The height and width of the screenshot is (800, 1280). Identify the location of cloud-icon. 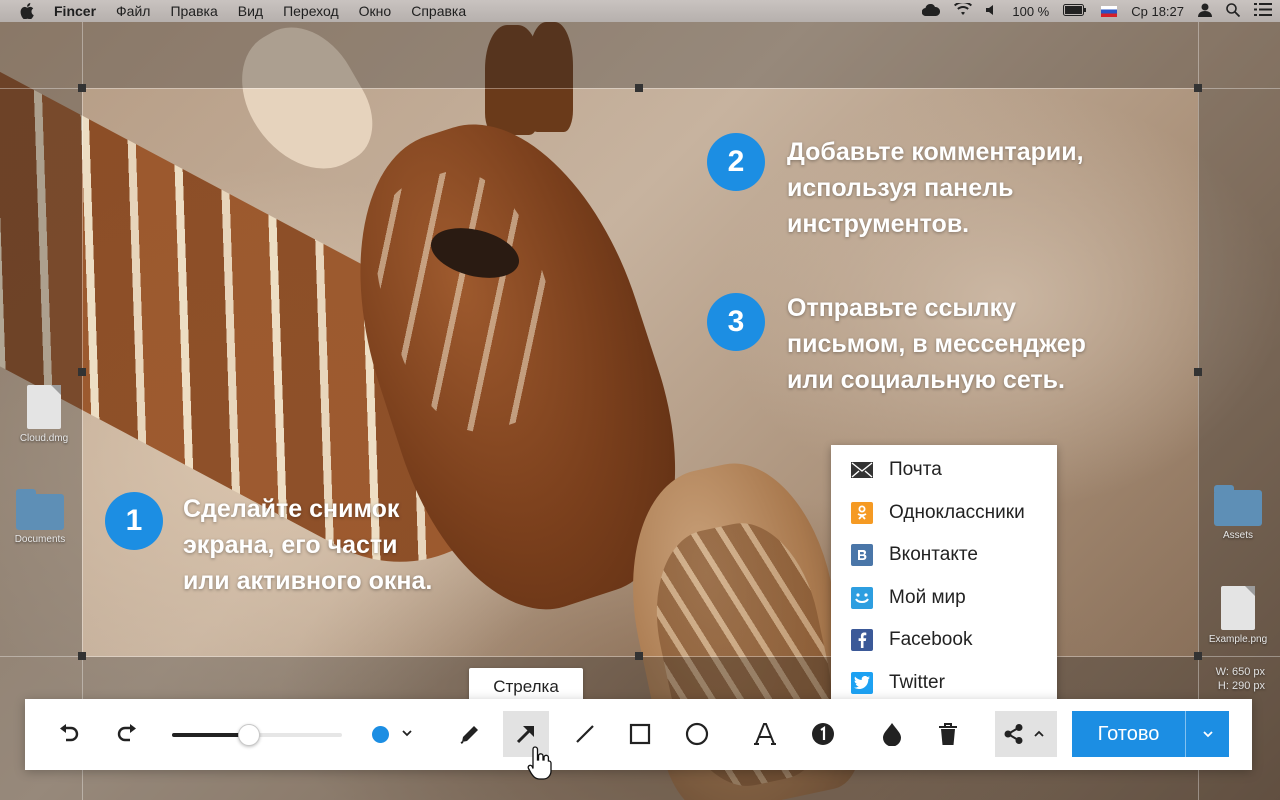
(931, 11).